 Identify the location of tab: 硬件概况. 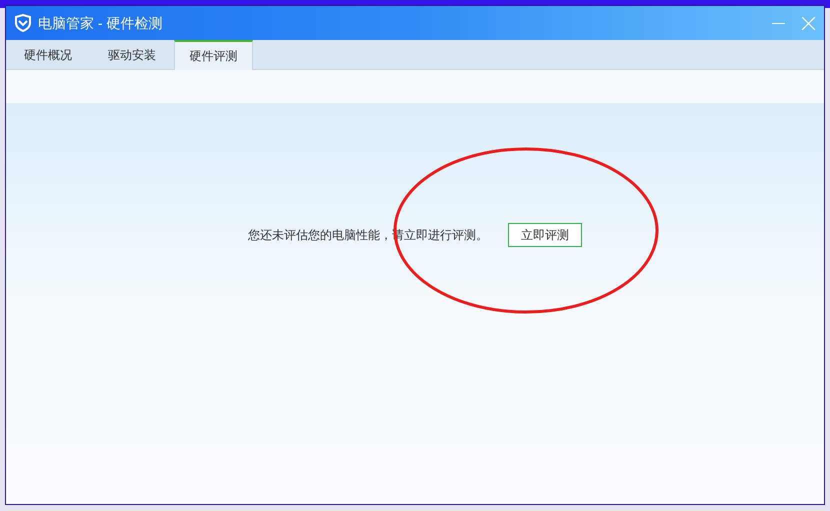
(48, 55).